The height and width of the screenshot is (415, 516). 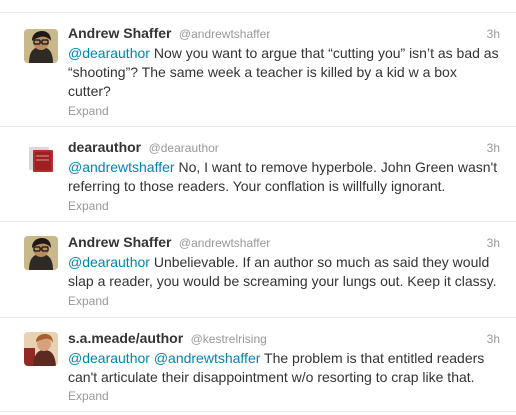 What do you see at coordinates (229, 339) in the screenshot?
I see `tweet-username: @kestrelrising` at bounding box center [229, 339].